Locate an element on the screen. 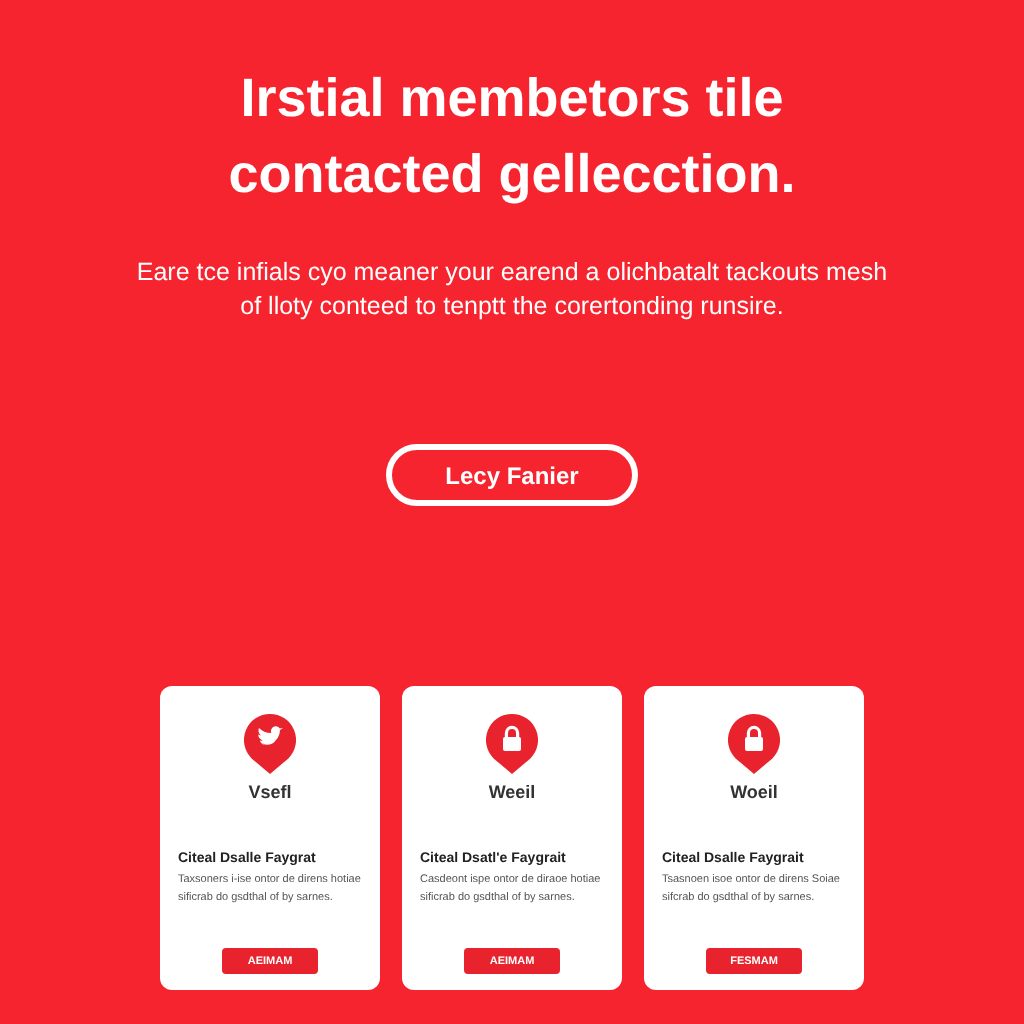  cta-button: Lecy Fanier is located at coordinates (512, 475).